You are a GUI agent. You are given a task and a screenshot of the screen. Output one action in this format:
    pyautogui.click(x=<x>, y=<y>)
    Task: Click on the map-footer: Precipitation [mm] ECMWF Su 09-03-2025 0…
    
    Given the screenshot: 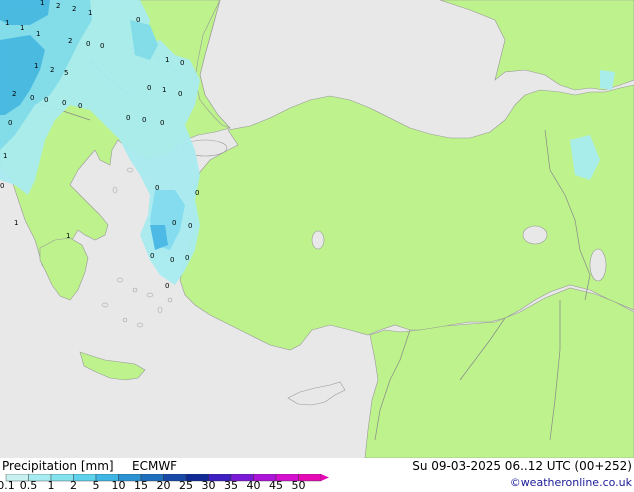 What is the action you would take?
    pyautogui.click(x=317, y=475)
    